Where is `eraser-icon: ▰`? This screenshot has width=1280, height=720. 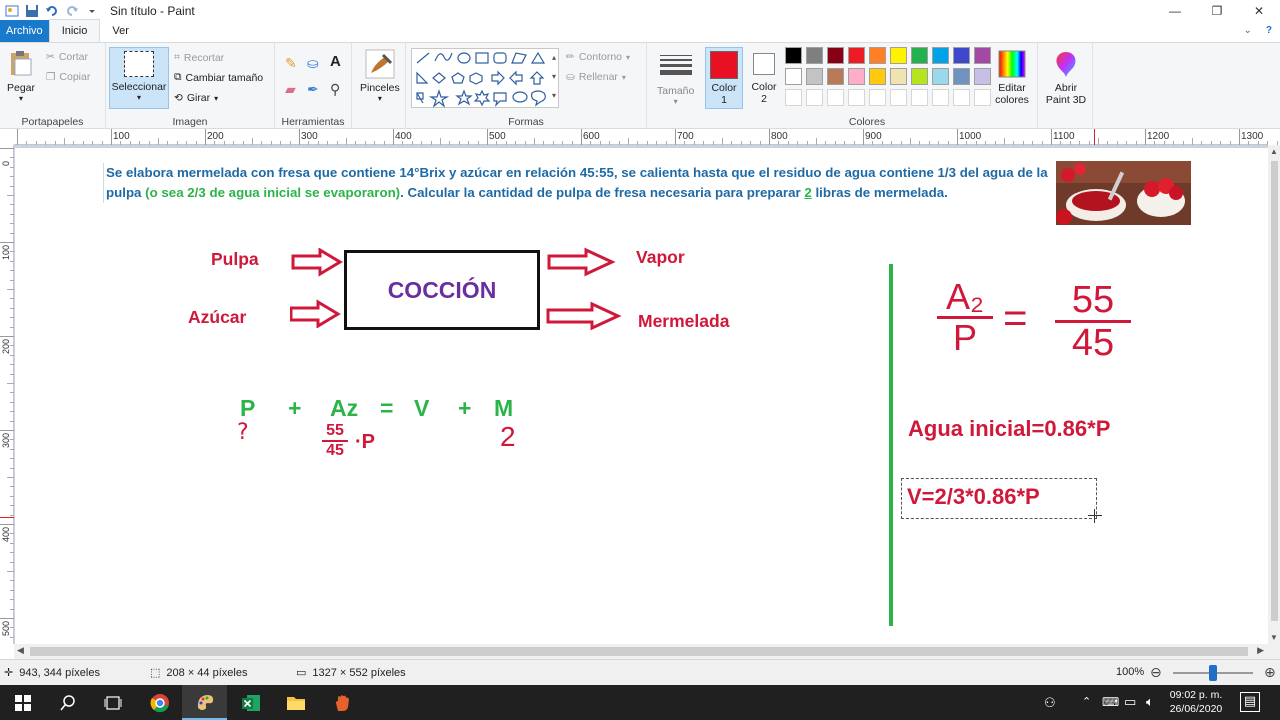
eraser-icon: ▰ is located at coordinates (290, 89).